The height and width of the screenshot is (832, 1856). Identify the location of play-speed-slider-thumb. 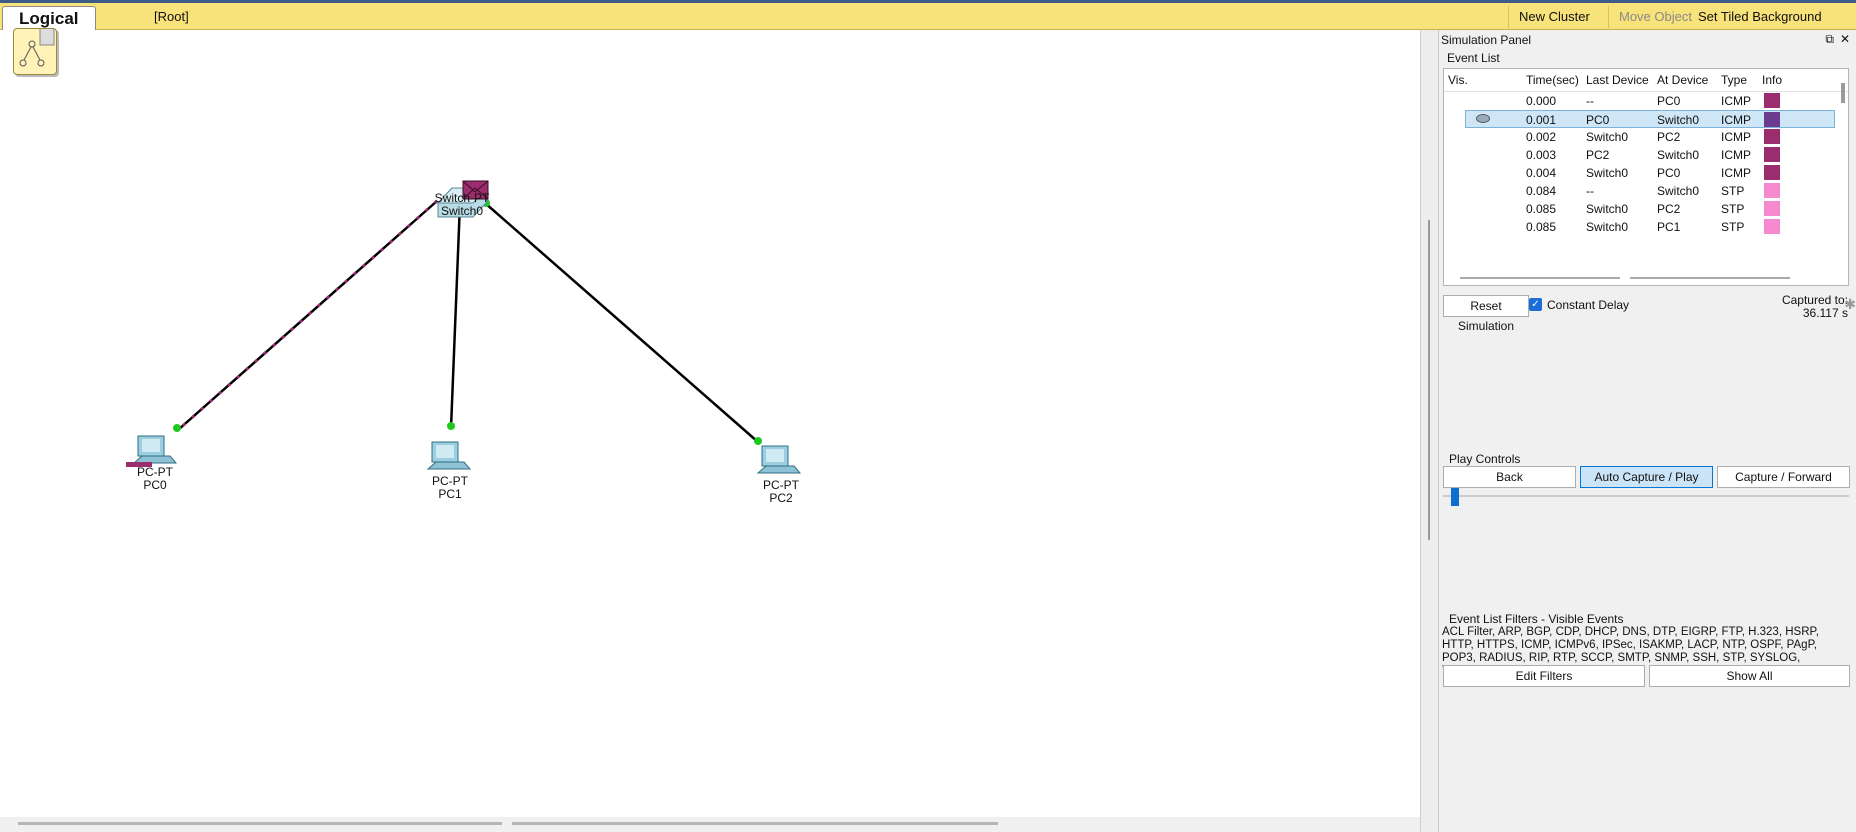
(1455, 497).